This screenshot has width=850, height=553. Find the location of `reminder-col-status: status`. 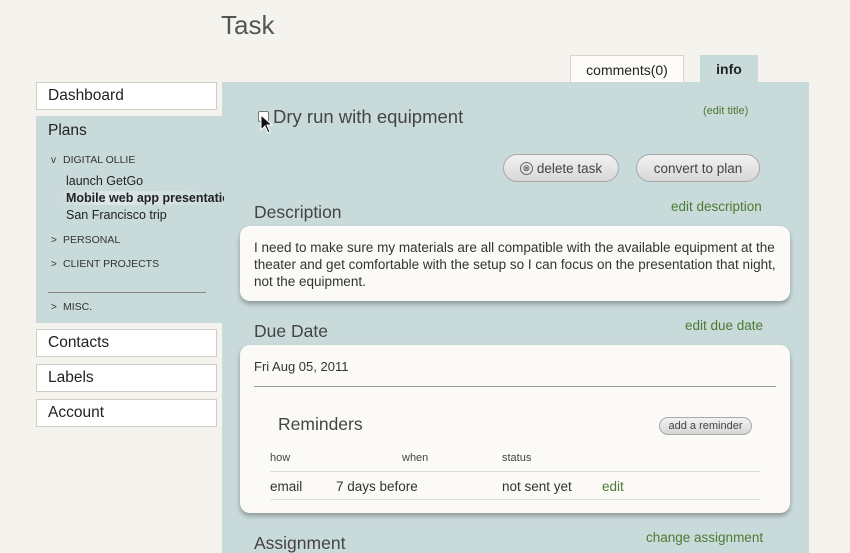

reminder-col-status: status is located at coordinates (517, 458).